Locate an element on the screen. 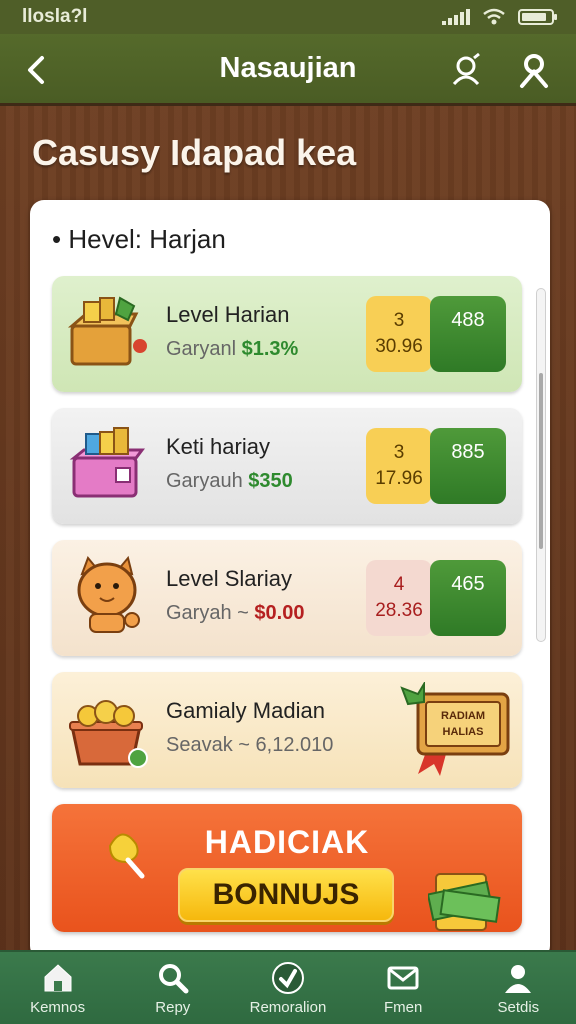  level-badge: 3 17.96 is located at coordinates (399, 466).